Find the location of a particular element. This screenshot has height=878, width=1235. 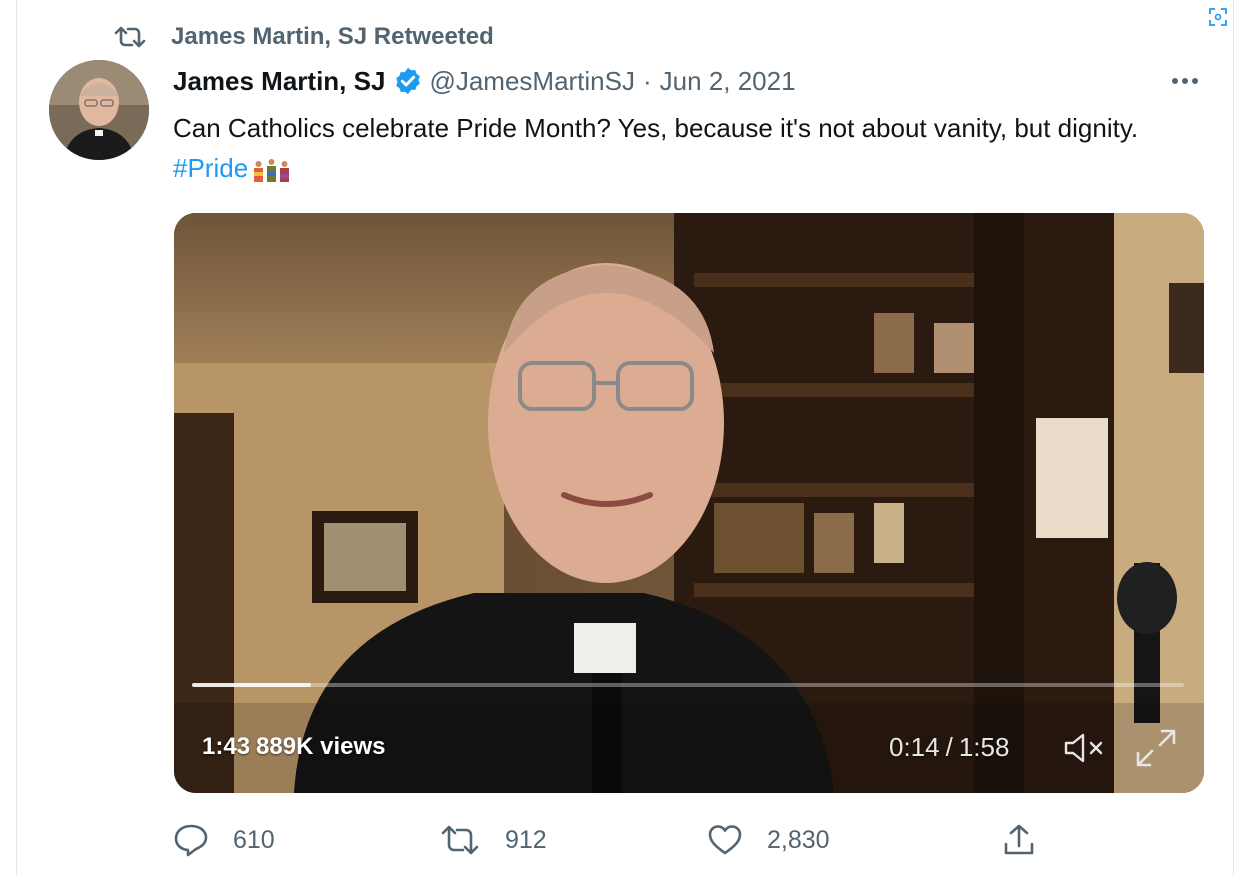

video-progress-fill is located at coordinates (252, 685).